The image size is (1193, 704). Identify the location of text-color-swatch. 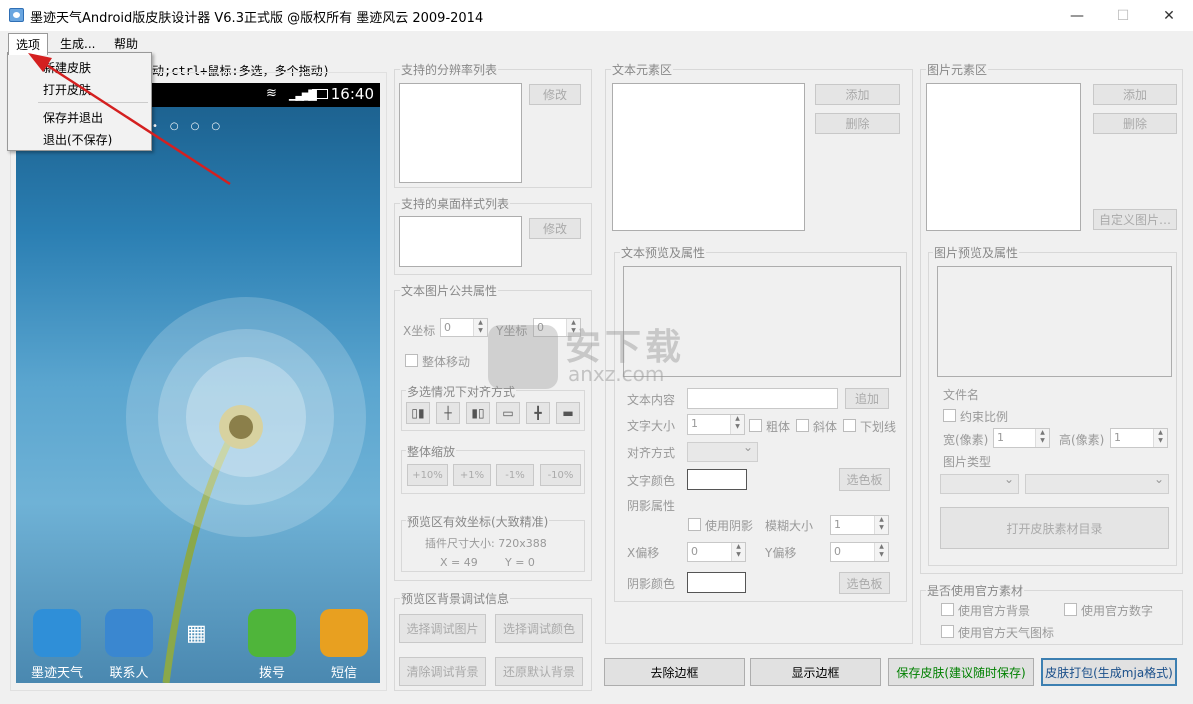
(717, 479).